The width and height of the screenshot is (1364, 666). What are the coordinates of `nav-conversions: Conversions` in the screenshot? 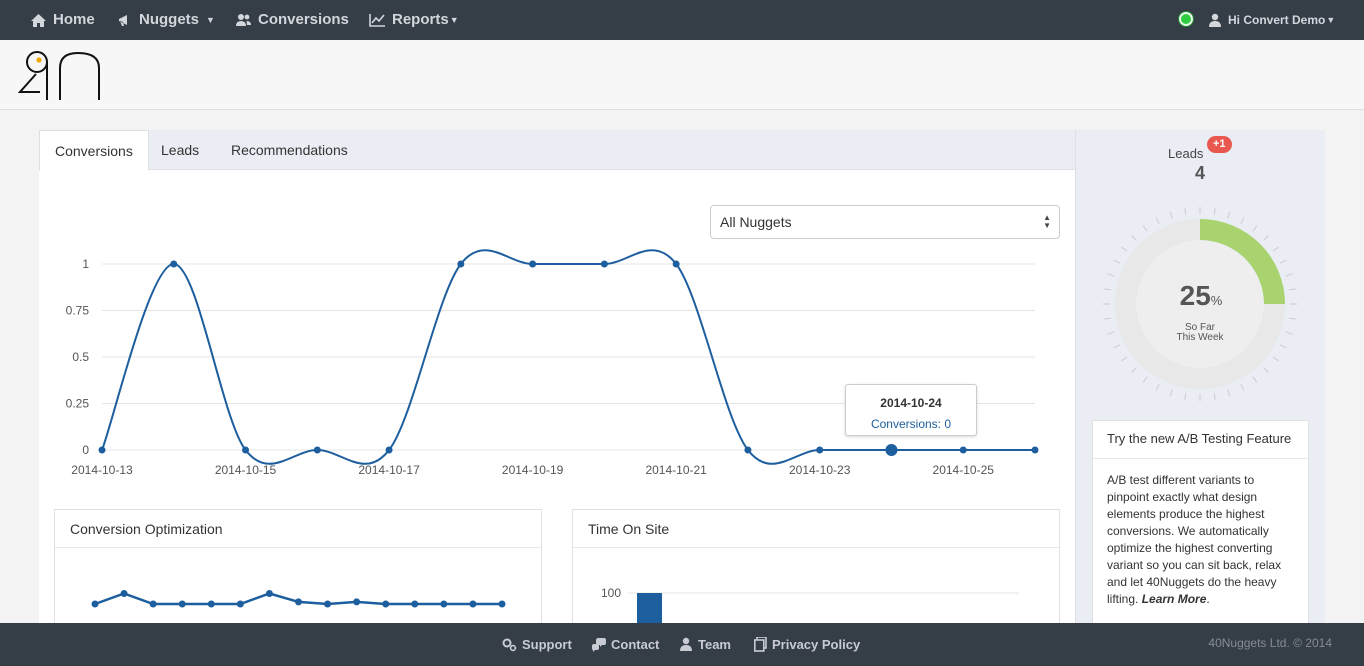 It's located at (292, 20).